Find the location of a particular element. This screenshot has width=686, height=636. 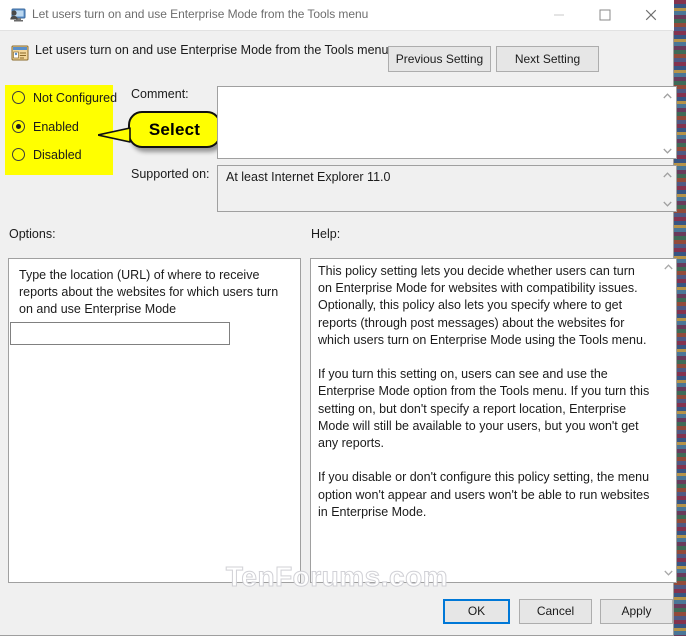

radio-circle-selected-icon is located at coordinates (18, 126).